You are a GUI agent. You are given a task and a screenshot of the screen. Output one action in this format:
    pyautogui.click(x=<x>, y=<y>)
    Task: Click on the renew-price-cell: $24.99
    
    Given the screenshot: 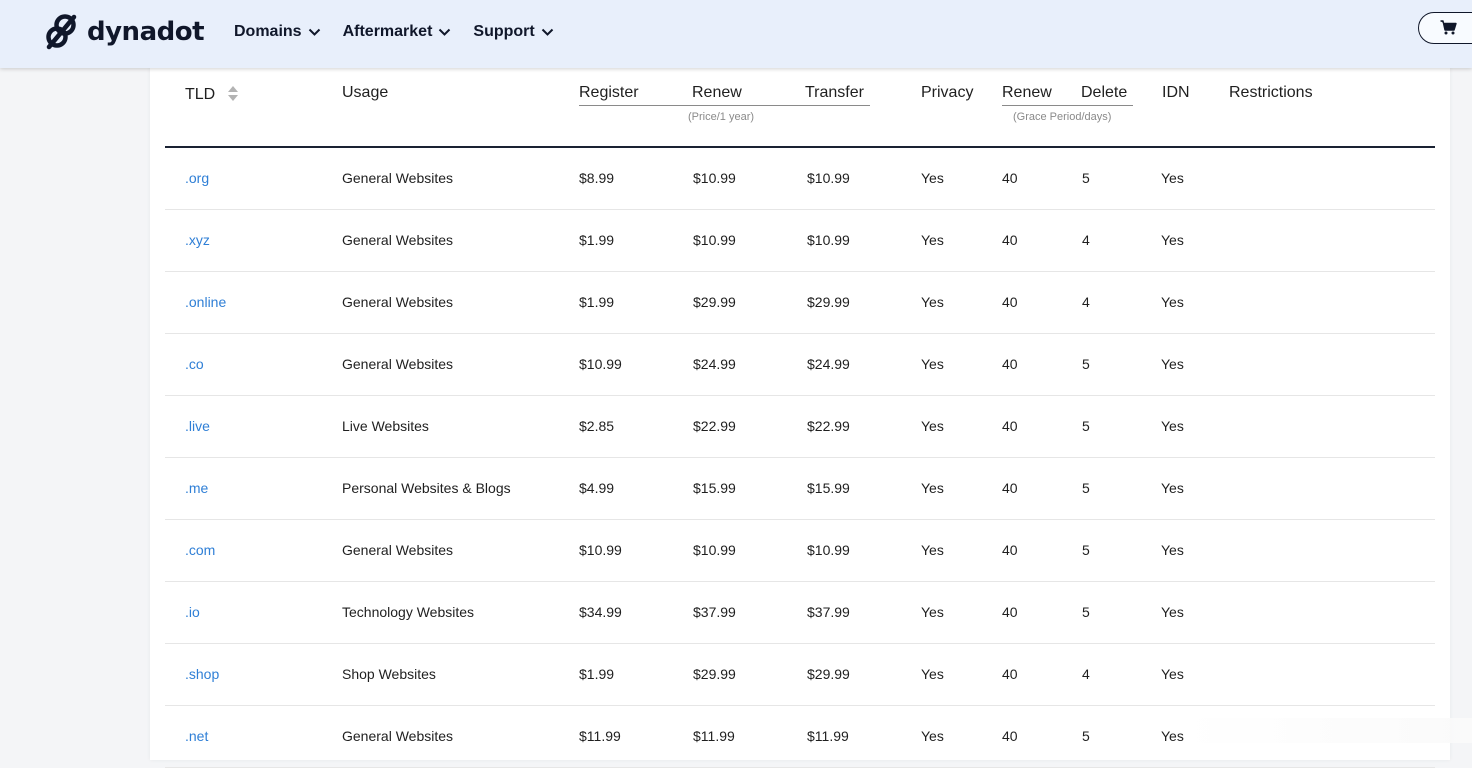 What is the action you would take?
    pyautogui.click(x=714, y=364)
    